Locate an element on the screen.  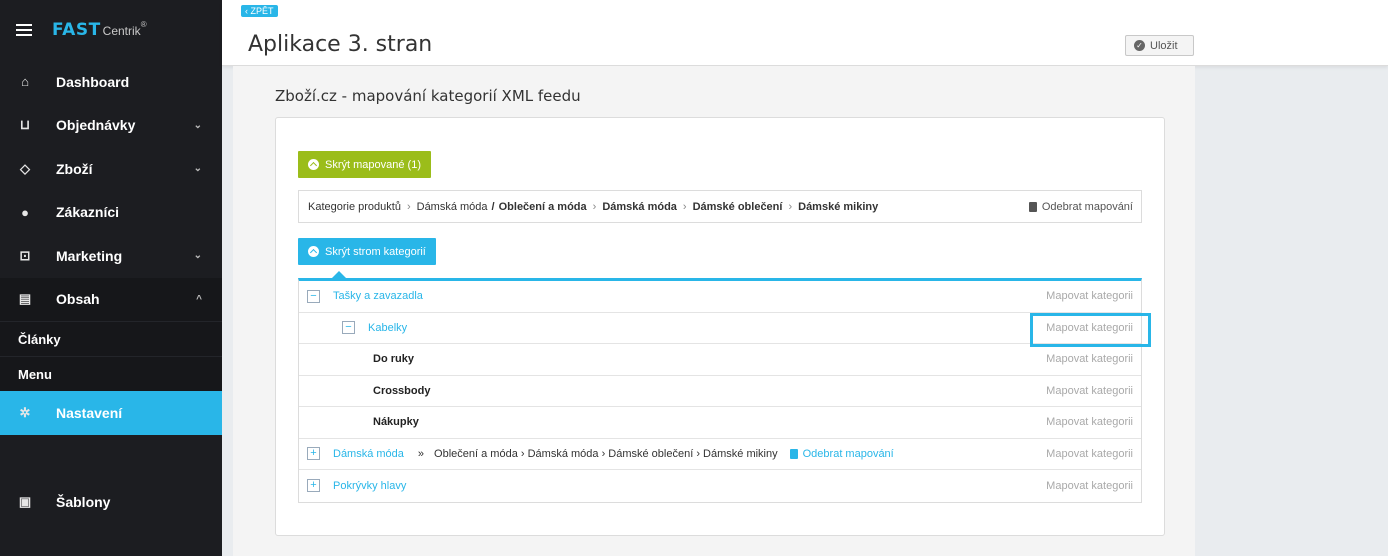
users-icon: ● is located at coordinates (25, 212).